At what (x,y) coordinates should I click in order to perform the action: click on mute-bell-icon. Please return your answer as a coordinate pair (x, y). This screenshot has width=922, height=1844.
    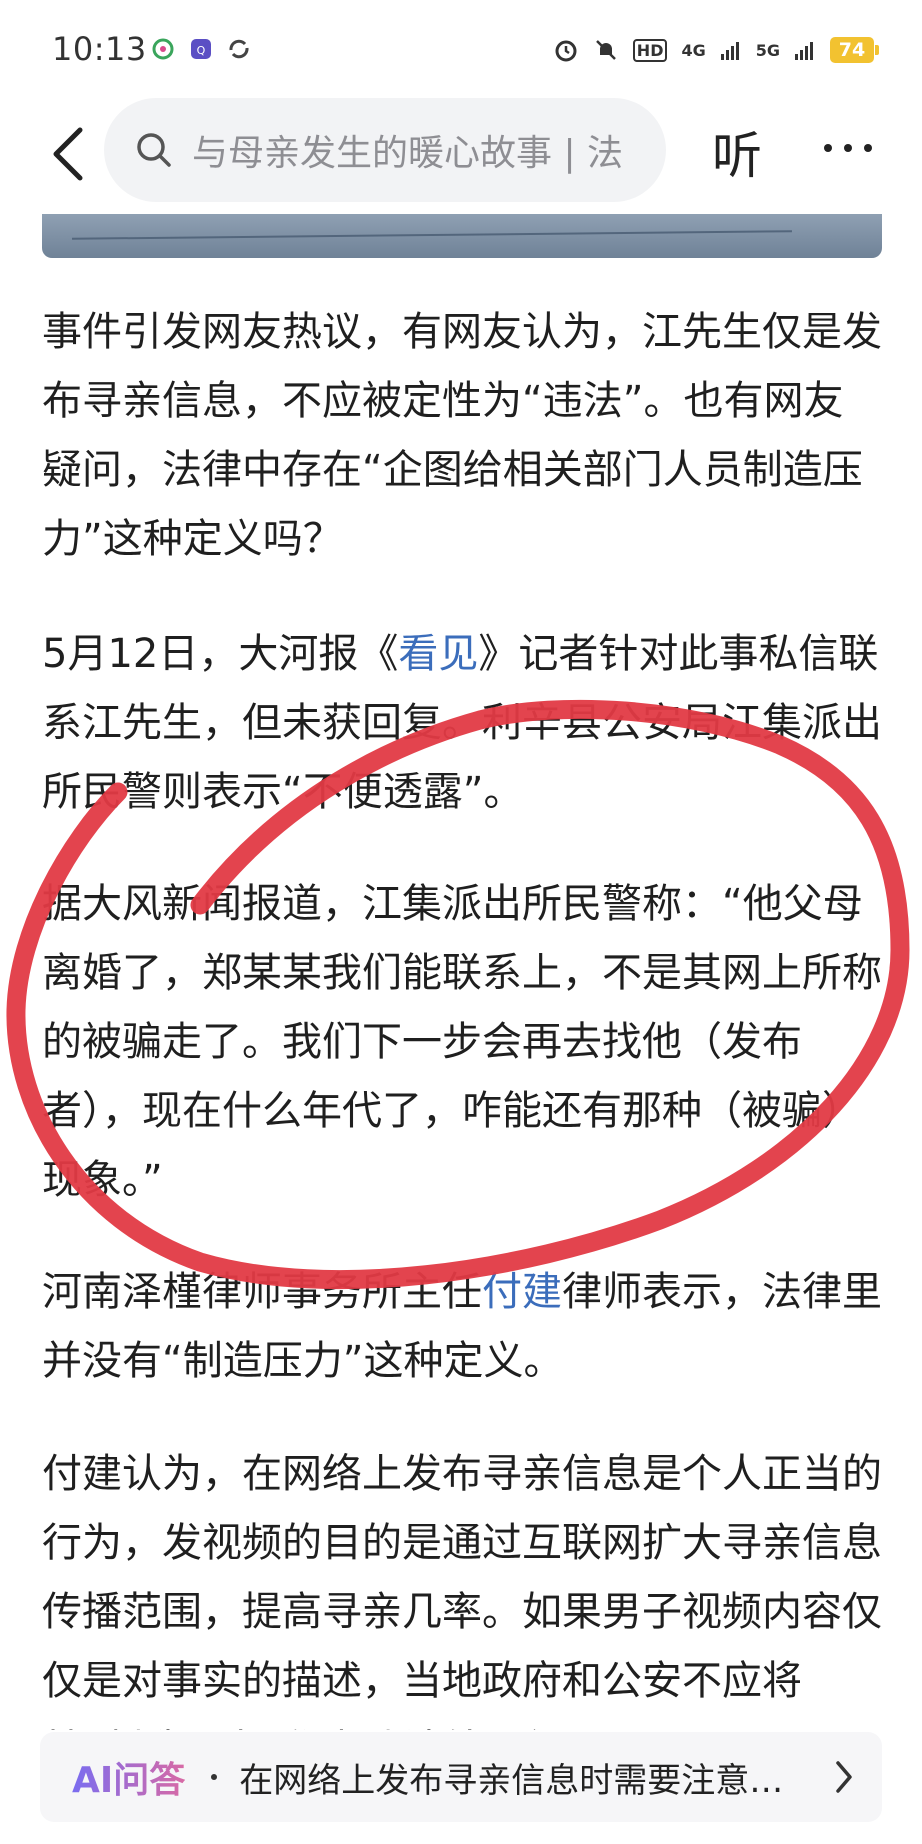
    Looking at the image, I should click on (605, 50).